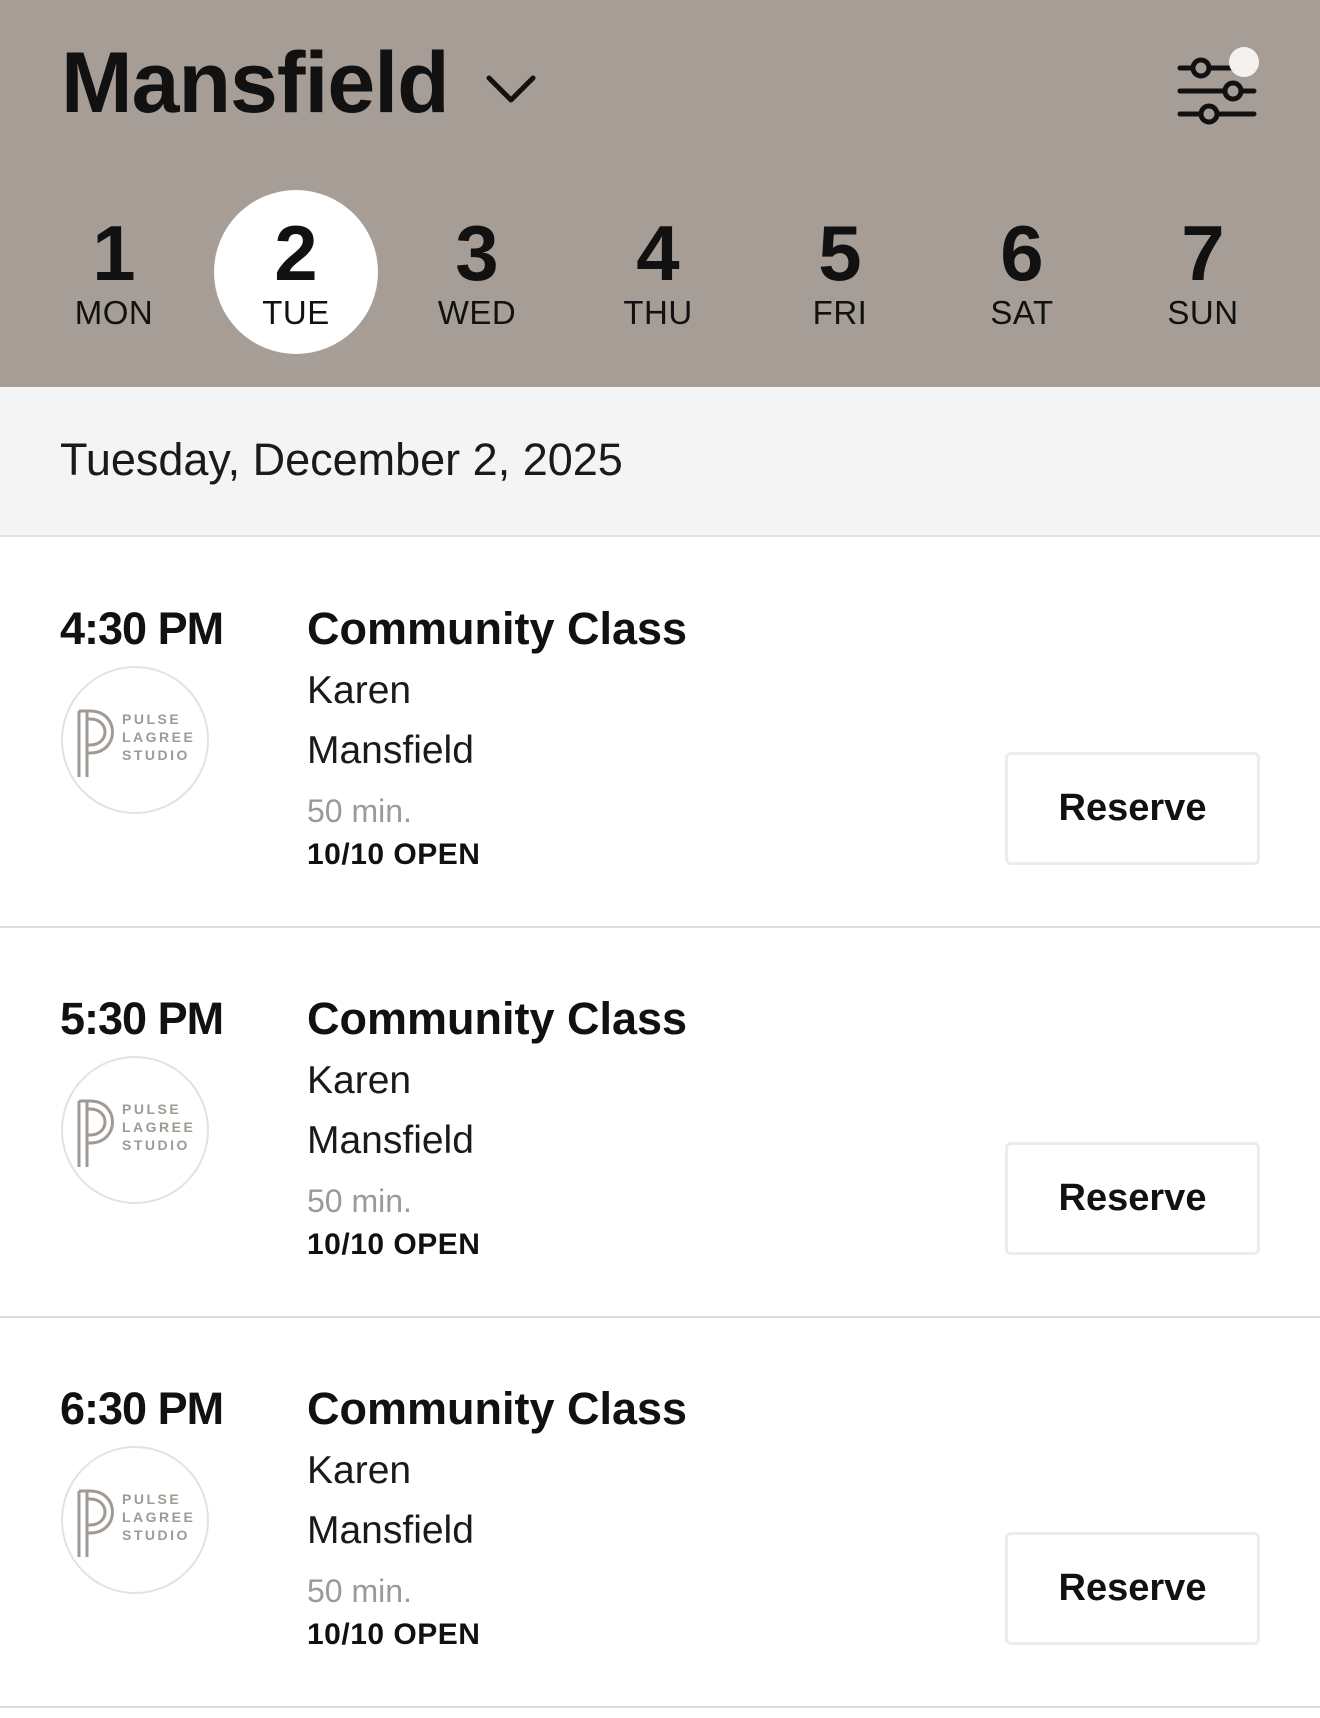  Describe the element at coordinates (142, 1018) in the screenshot. I see `class-time: 5:30 PM` at that location.